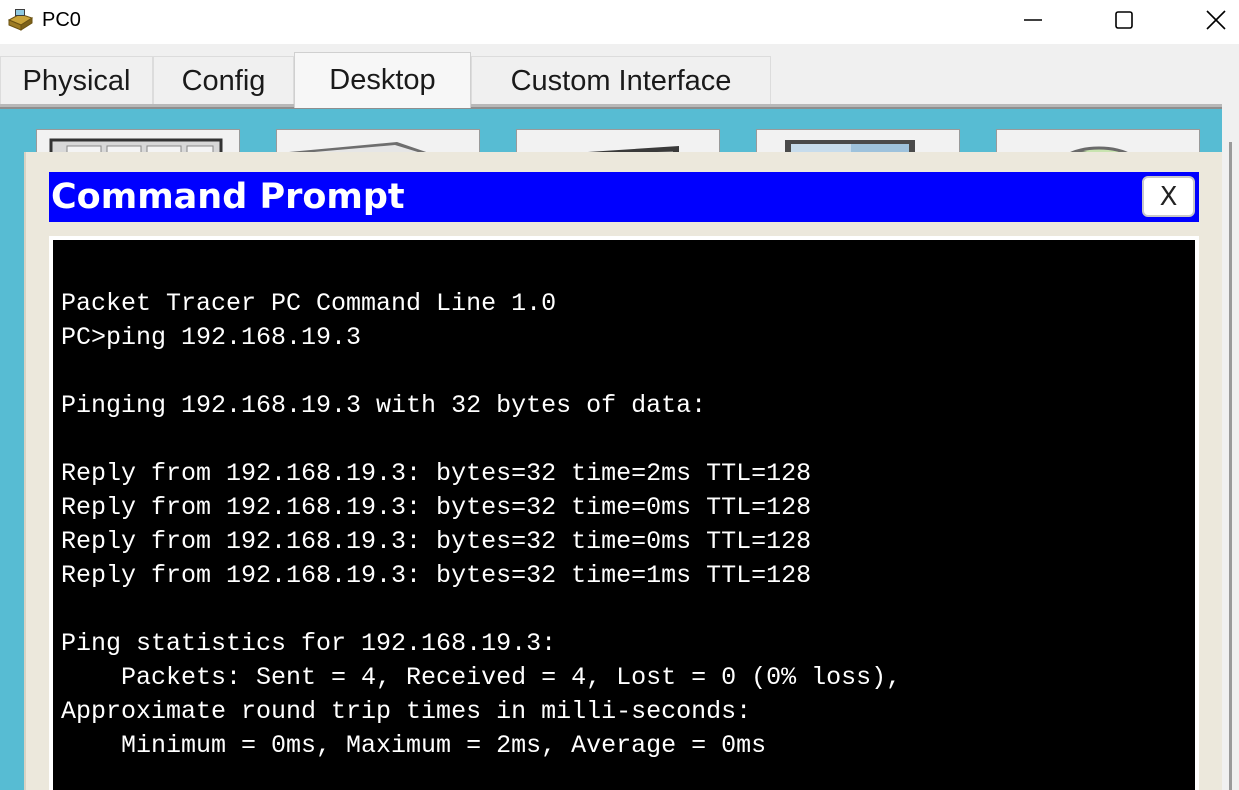 Image resolution: width=1239 pixels, height=790 pixels. Describe the element at coordinates (223, 81) in the screenshot. I see `tab-config: Config` at that location.